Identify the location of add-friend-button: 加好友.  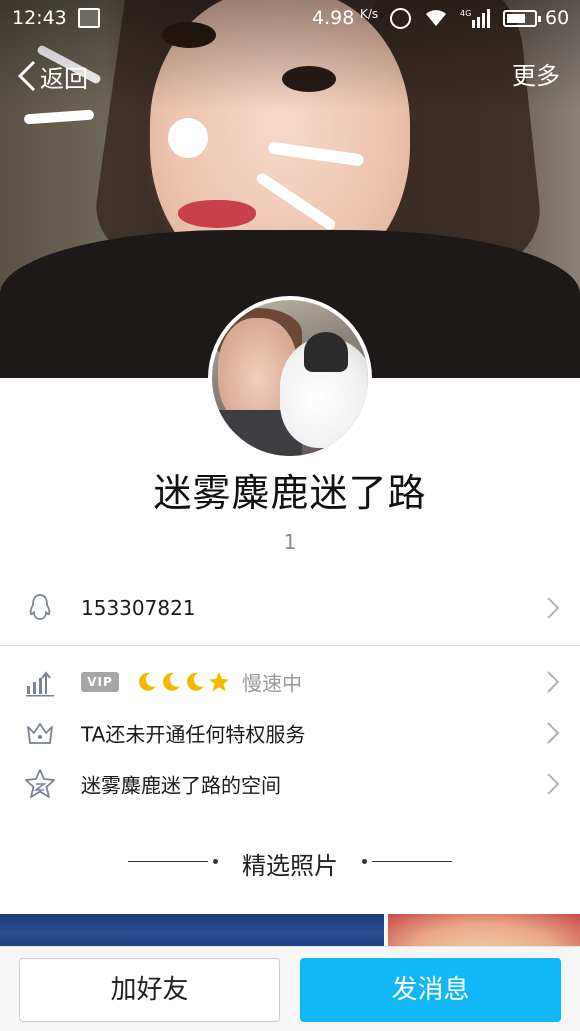
(149, 990).